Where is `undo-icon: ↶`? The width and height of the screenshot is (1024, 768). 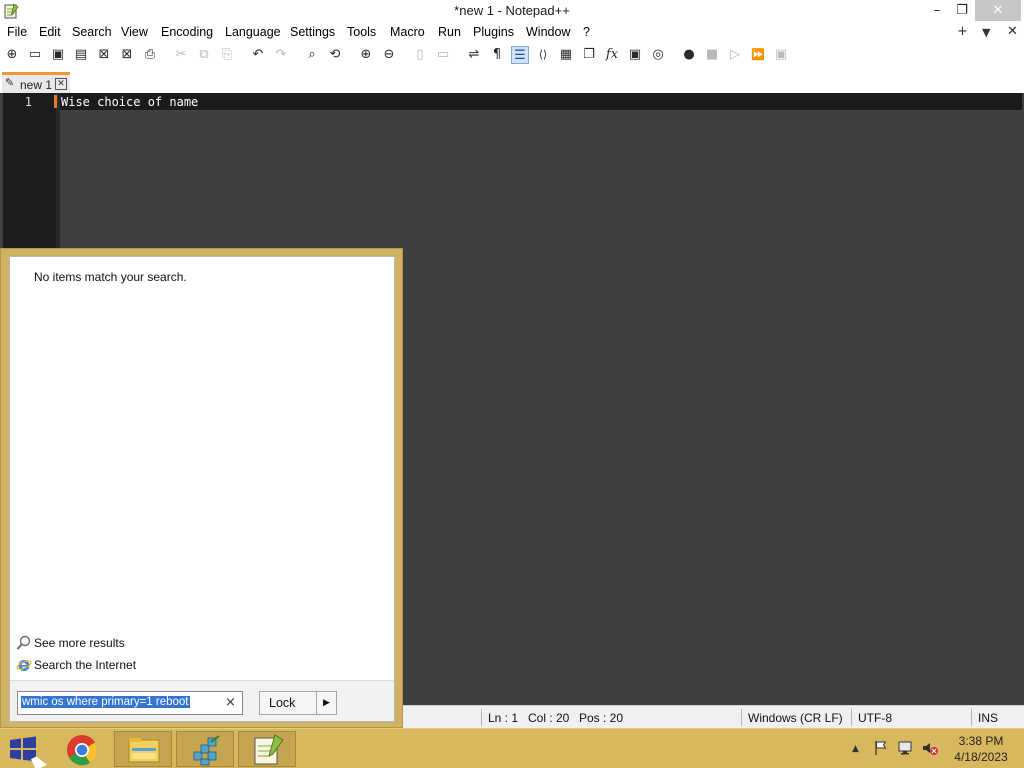 undo-icon: ↶ is located at coordinates (258, 55).